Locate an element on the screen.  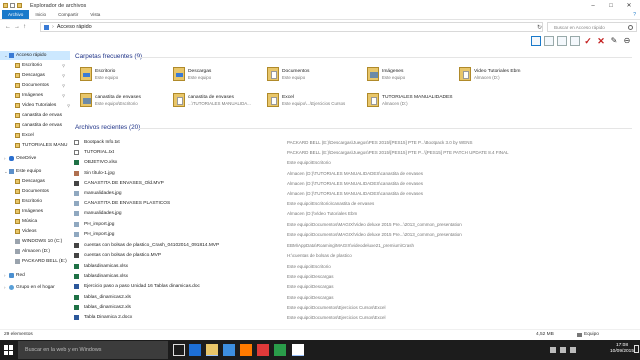
sidebar-item-tutoriales-manu: TUTORIALES MANU is located at coordinates (42, 145).